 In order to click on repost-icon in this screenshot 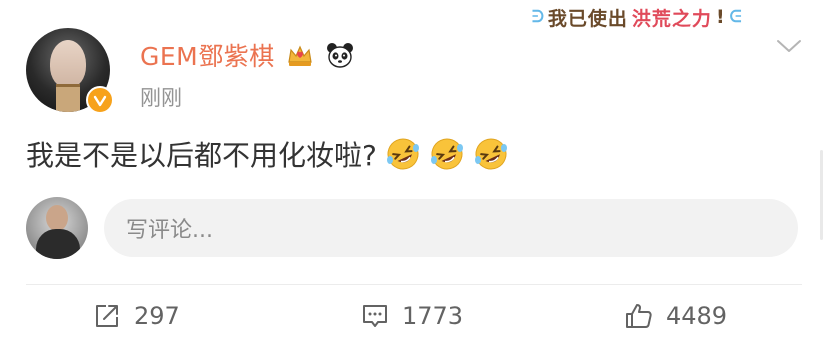, I will do `click(107, 316)`.